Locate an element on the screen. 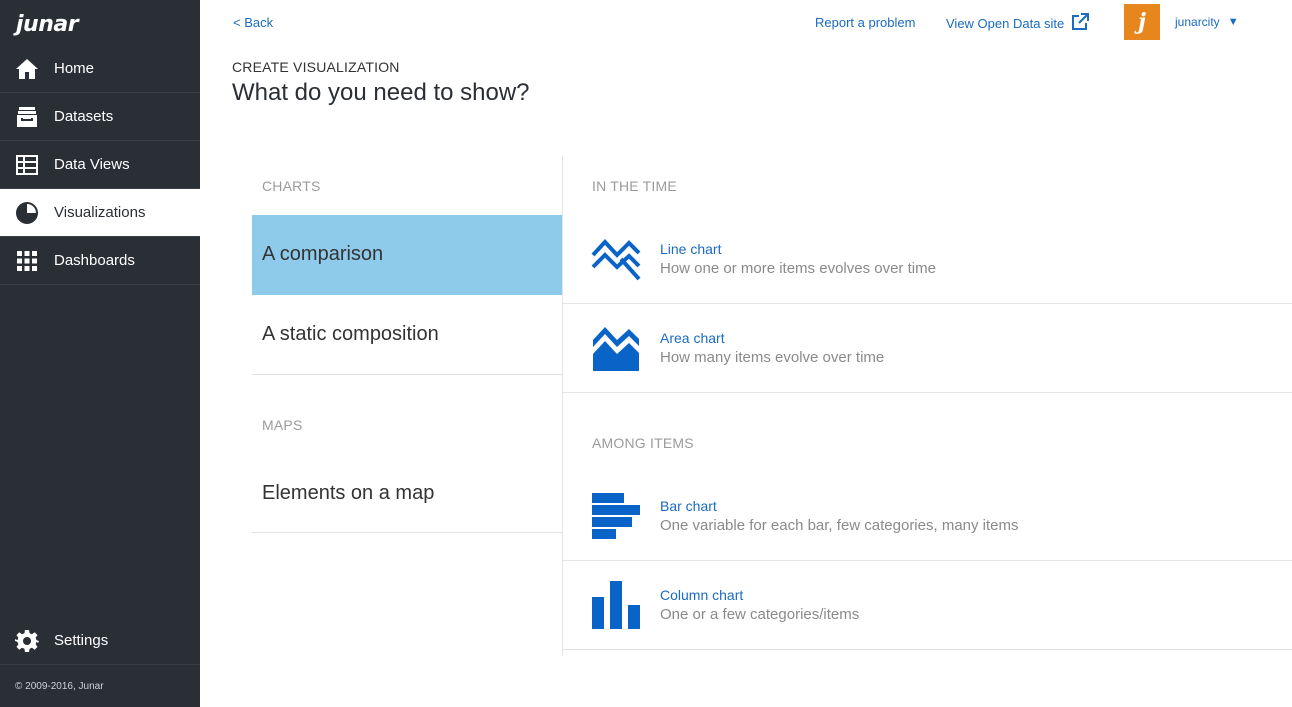 Image resolution: width=1292 pixels, height=707 pixels. view-site-label: View Open Data site is located at coordinates (1005, 23).